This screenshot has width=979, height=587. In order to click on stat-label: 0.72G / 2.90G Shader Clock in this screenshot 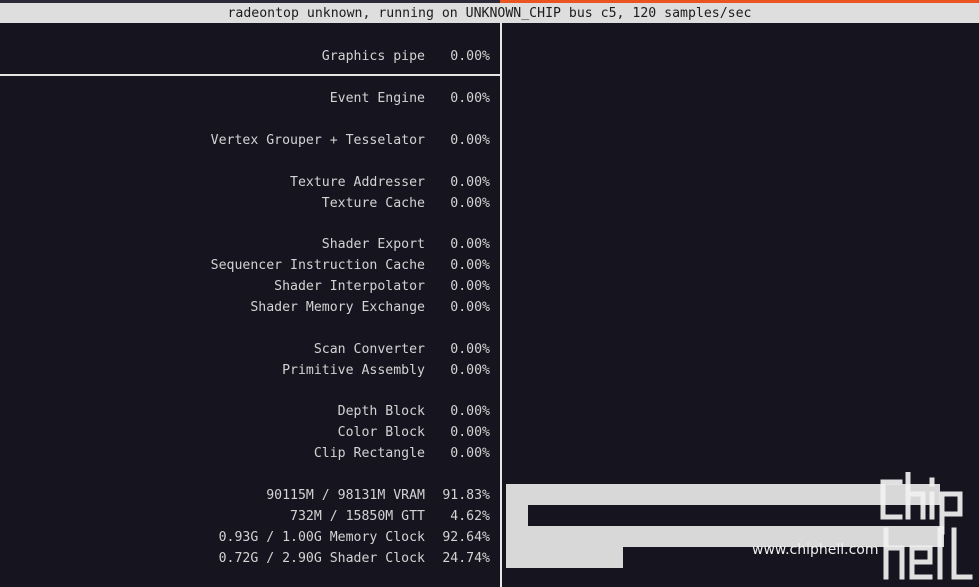, I will do `click(321, 558)`.